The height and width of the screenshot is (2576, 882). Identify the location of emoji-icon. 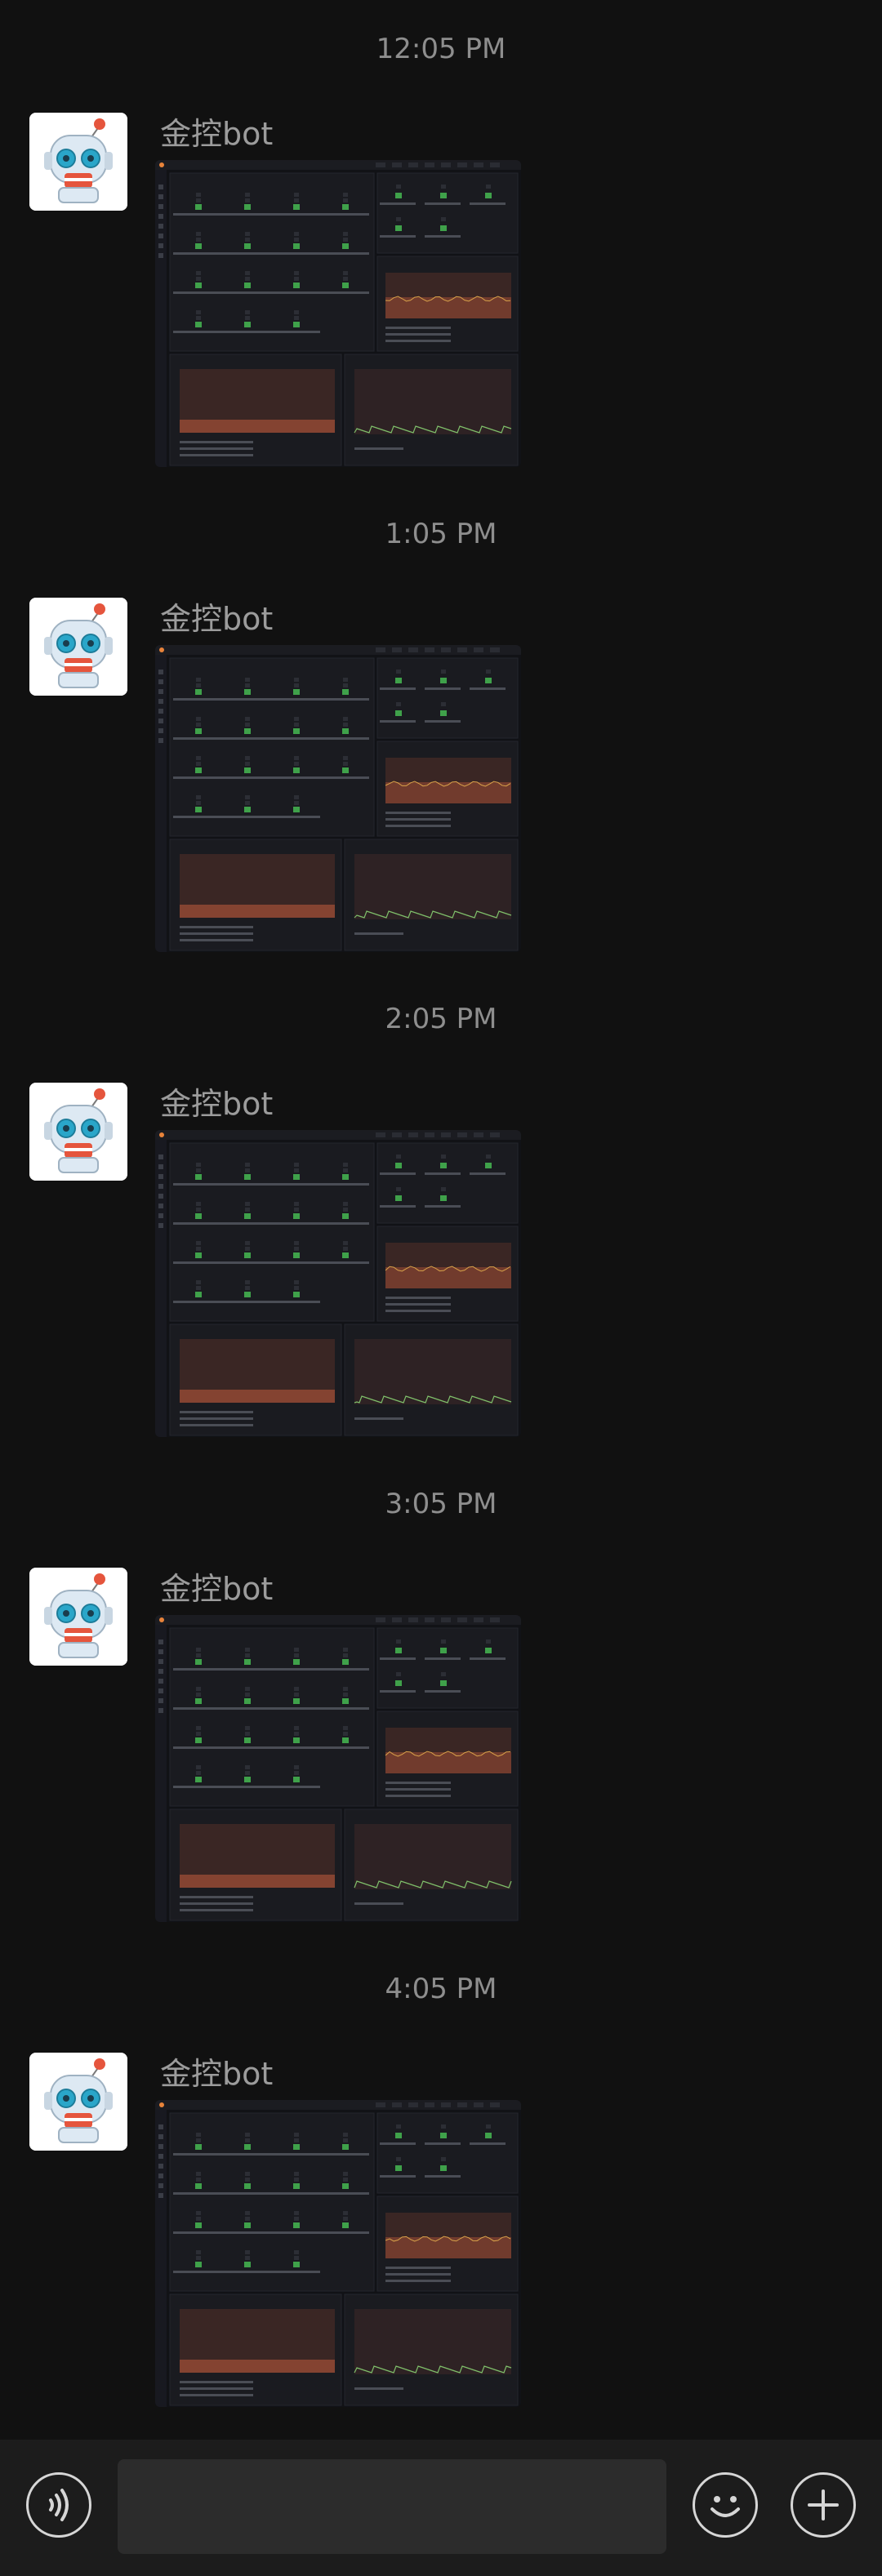
(725, 2506).